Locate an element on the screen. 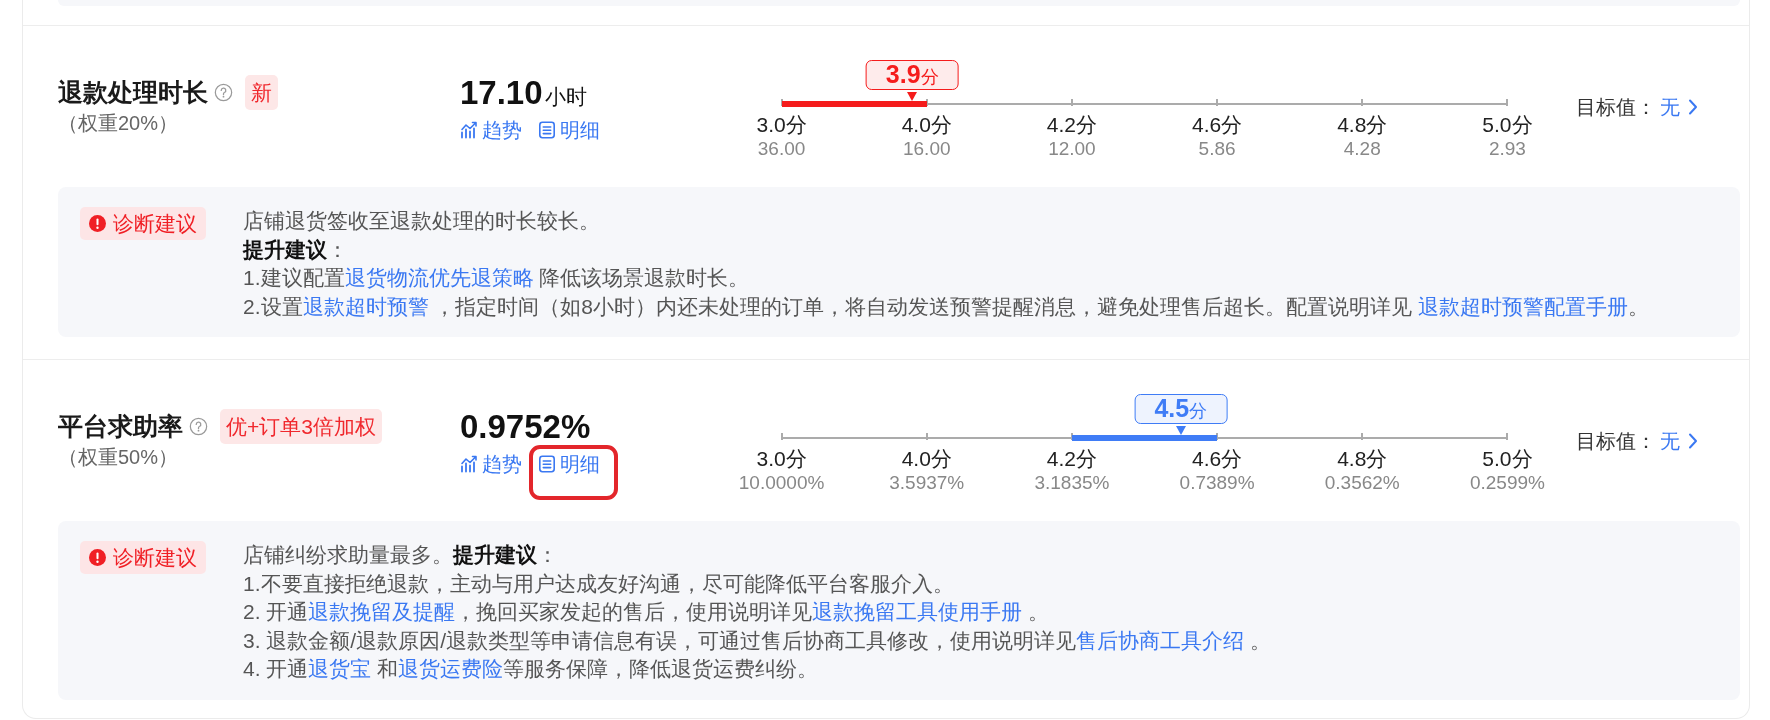 This screenshot has height=720, width=1770. advice-link: 退货宝 is located at coordinates (340, 668).